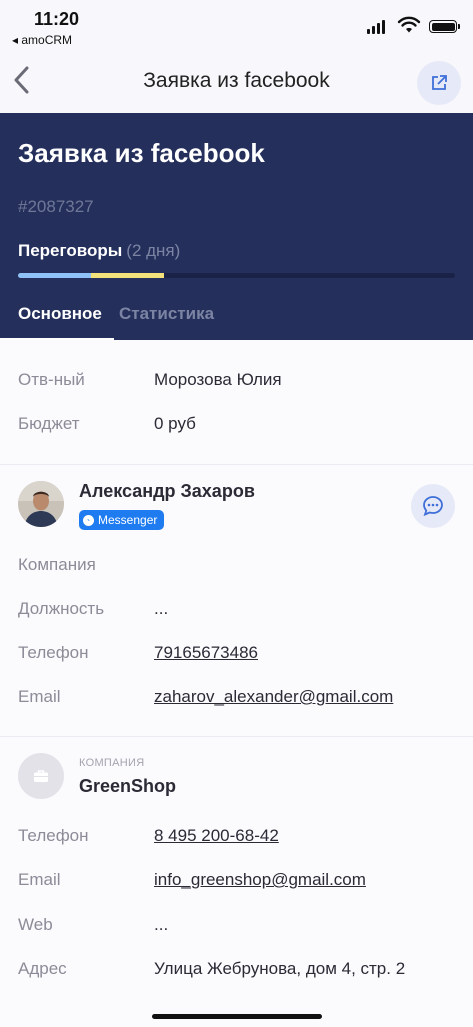  I want to click on contact-field-company: Компания, so click(236, 567).